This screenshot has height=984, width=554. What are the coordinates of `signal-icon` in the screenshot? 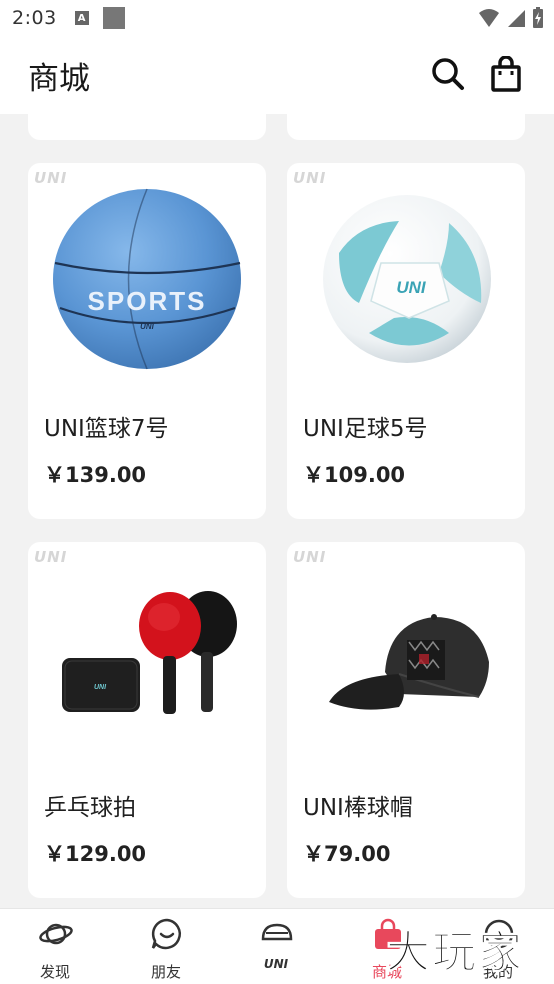 It's located at (516, 18).